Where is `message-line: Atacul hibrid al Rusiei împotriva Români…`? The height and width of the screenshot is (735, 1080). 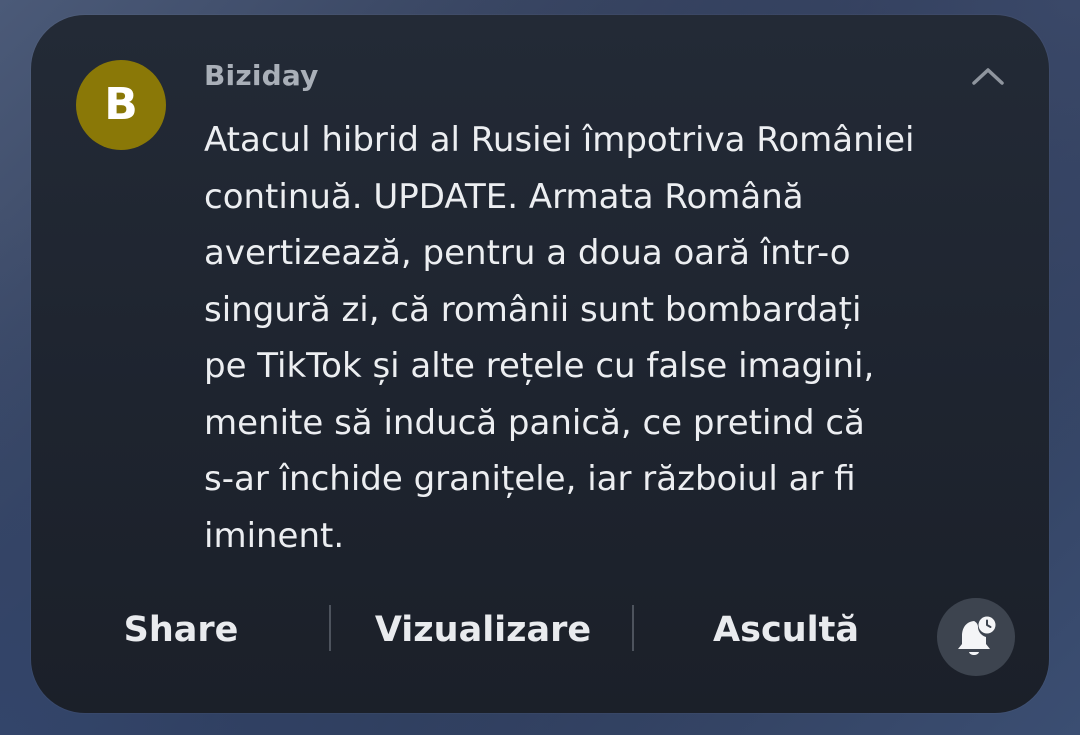
message-line: Atacul hibrid al Rusiei împotriva Români… is located at coordinates (559, 140).